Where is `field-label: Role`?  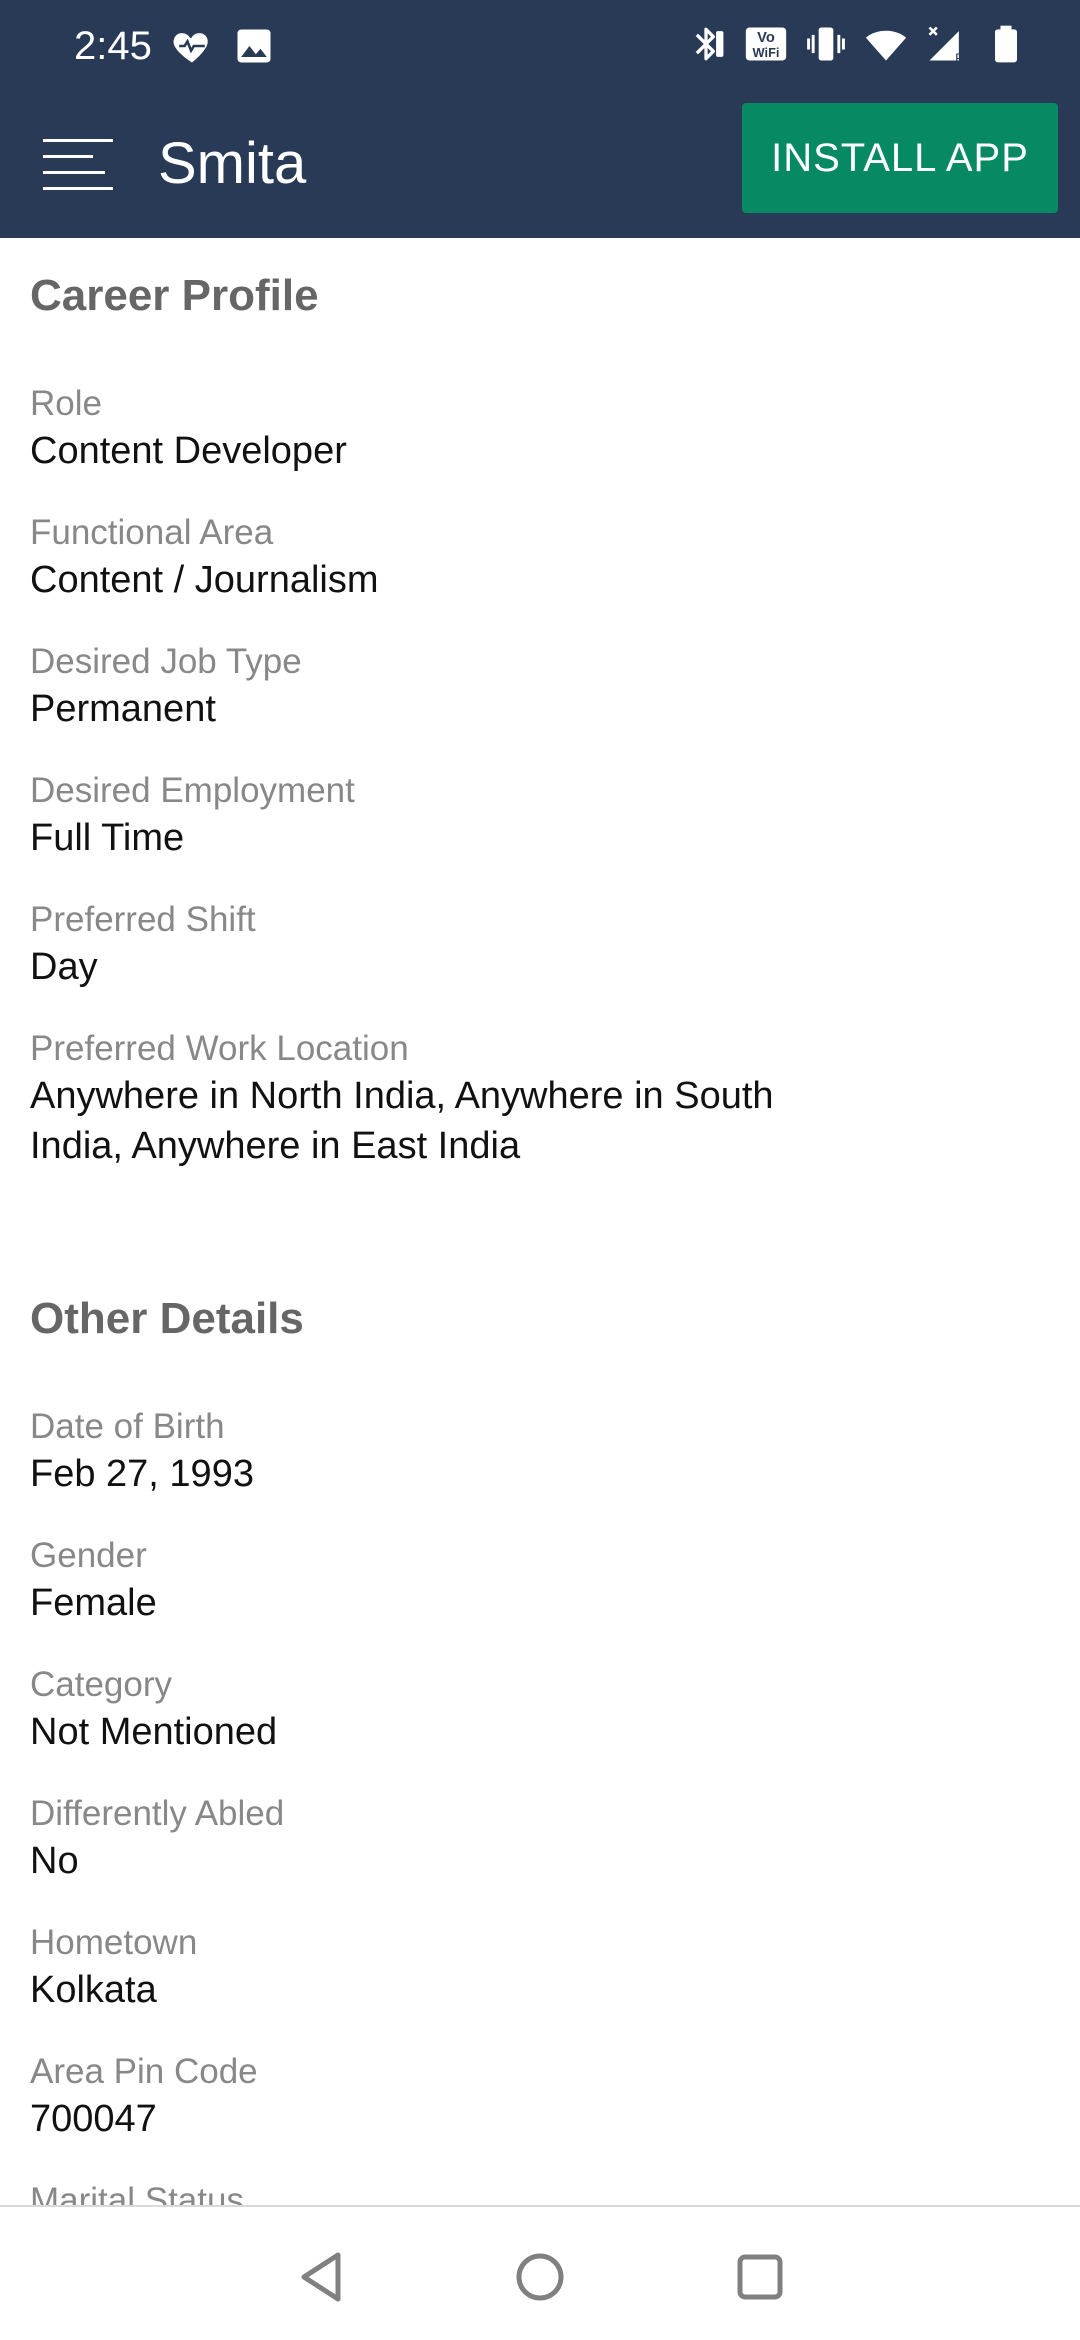
field-label: Role is located at coordinates (66, 403).